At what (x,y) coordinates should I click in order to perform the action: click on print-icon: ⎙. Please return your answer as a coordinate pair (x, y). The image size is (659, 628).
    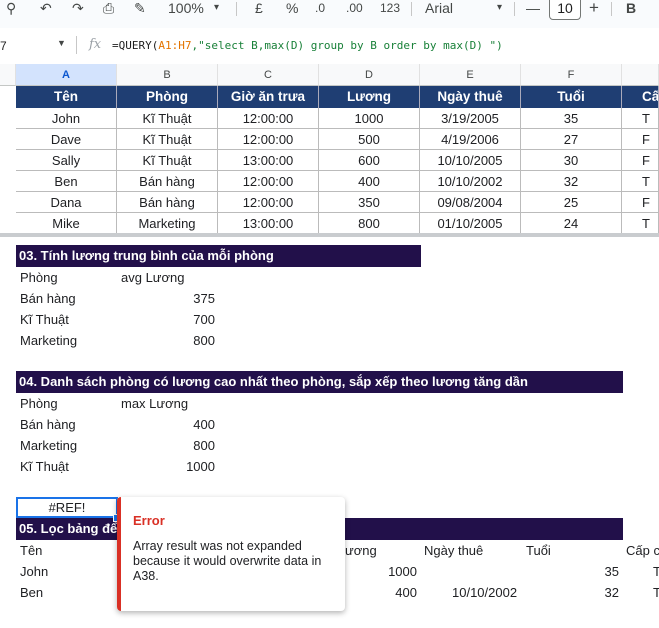
    Looking at the image, I should click on (108, 8).